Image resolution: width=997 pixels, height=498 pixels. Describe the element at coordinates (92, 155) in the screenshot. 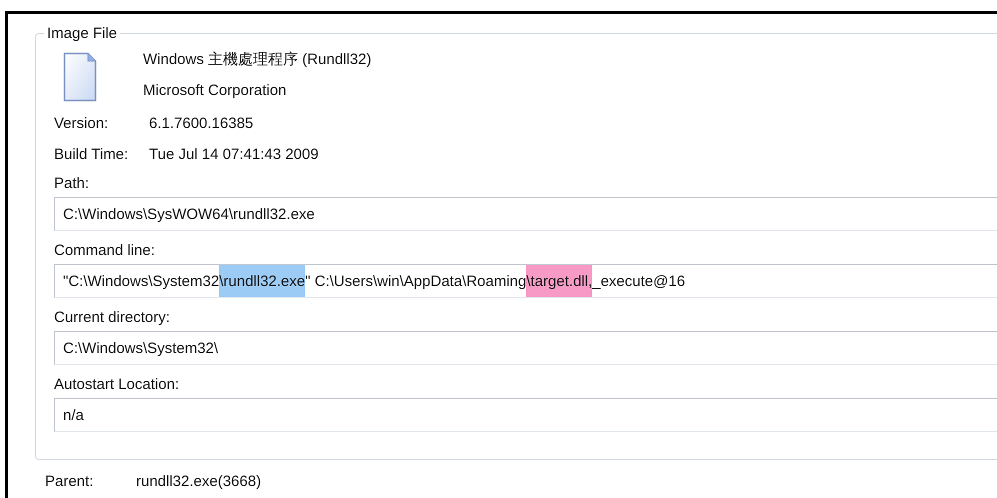

I see `info-label: Build Time:` at that location.